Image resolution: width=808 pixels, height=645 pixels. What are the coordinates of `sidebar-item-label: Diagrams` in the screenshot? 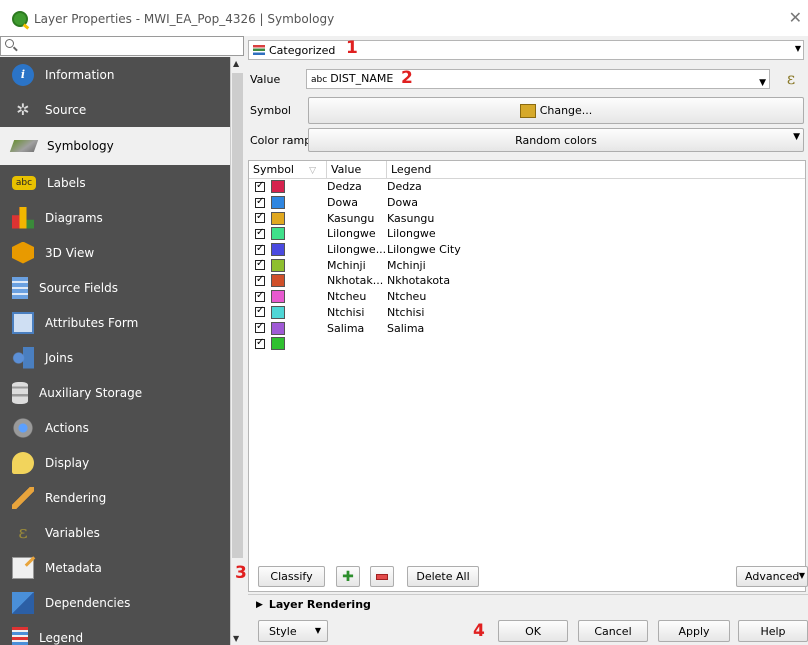 It's located at (74, 217).